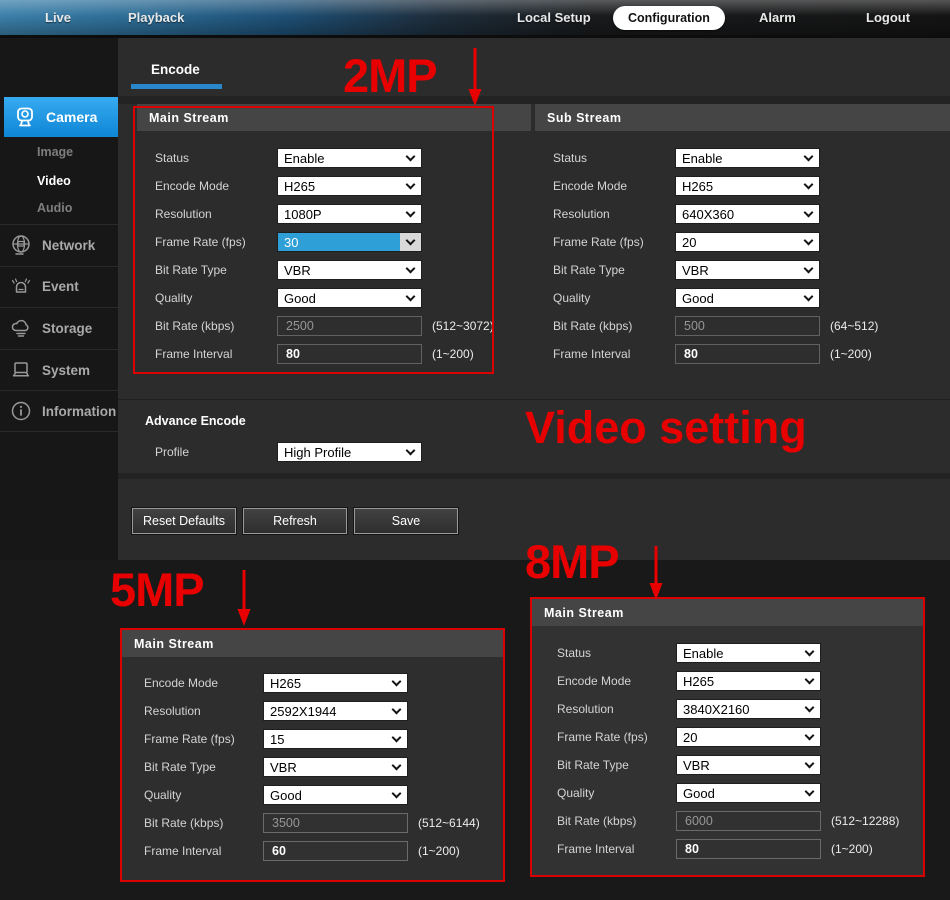 Image resolution: width=950 pixels, height=900 pixels. Describe the element at coordinates (339, 242) in the screenshot. I see `select-value: 30` at that location.